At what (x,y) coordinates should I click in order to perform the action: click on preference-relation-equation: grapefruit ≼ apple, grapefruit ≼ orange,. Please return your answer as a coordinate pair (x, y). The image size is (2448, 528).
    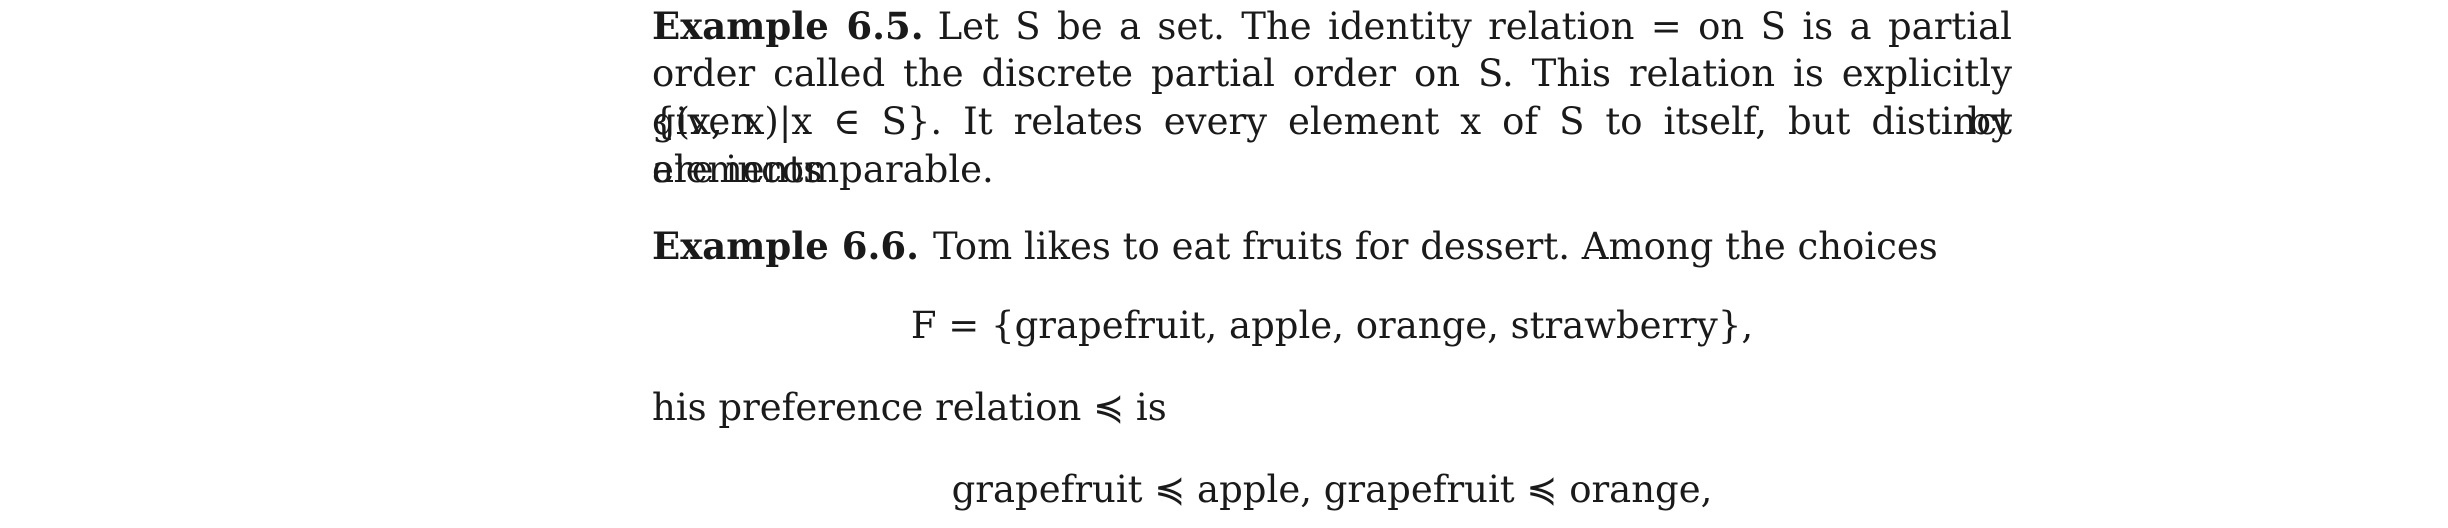
    Looking at the image, I should click on (1332, 489).